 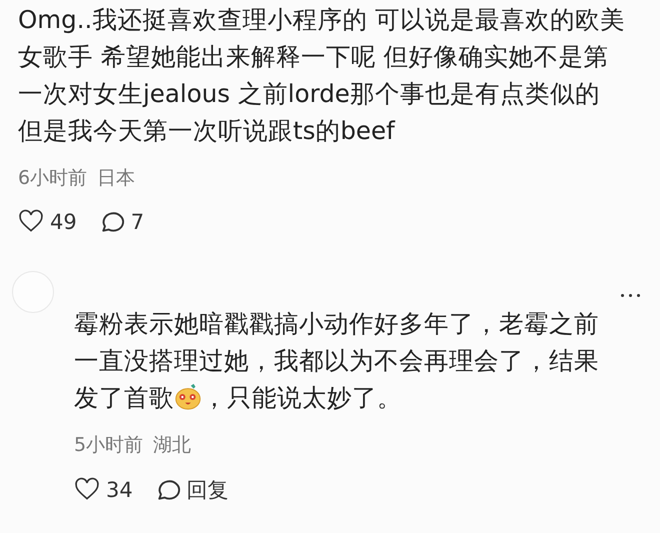 I want to click on comment-text: 霉粉表示她暗戳戳搞小动作好多年了，老霉之前, so click(x=337, y=324).